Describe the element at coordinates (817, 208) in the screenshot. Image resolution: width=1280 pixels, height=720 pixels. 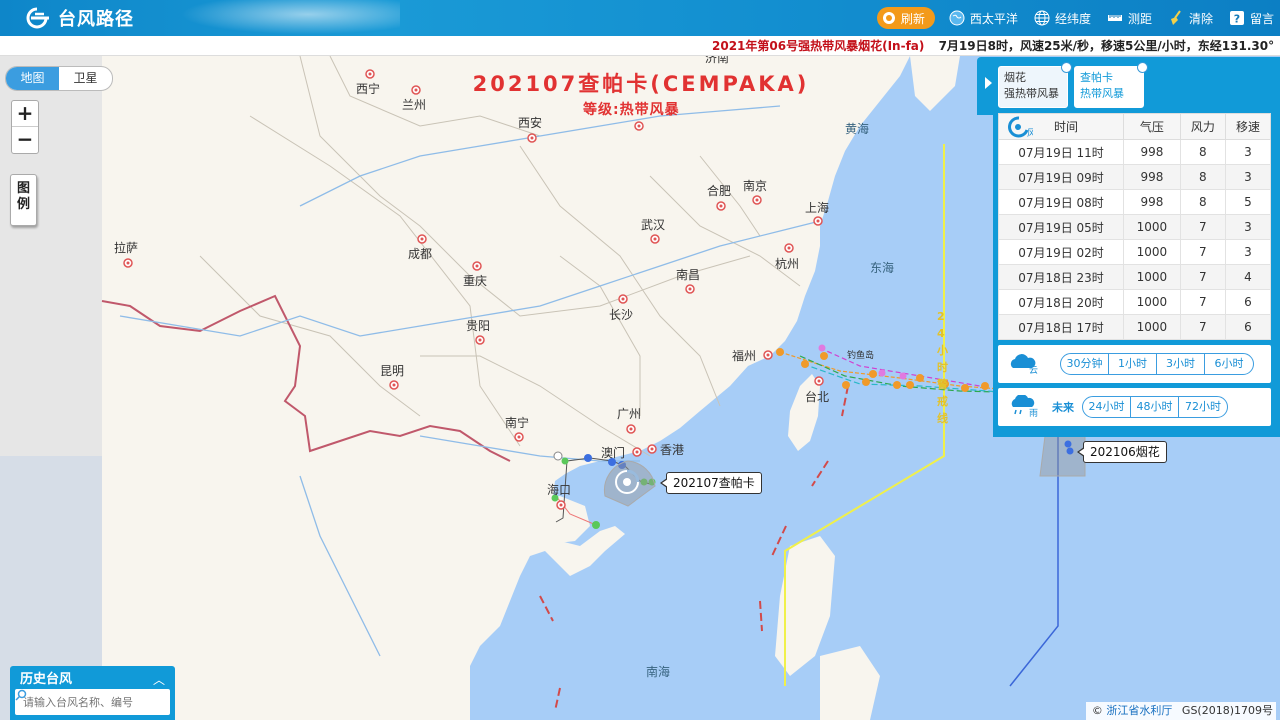
I see `city-label: 上海` at that location.